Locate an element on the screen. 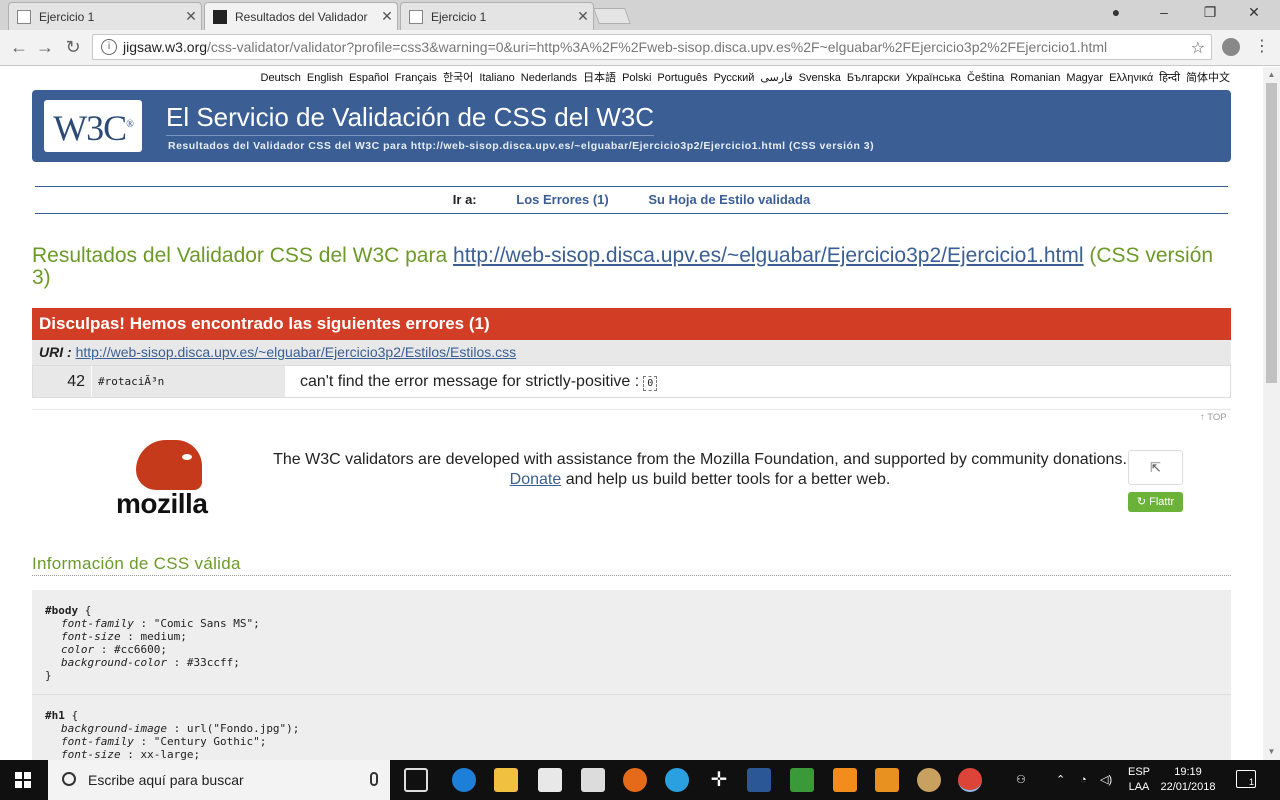  clock: 19:19 22/01/2018 is located at coordinates (1188, 780).